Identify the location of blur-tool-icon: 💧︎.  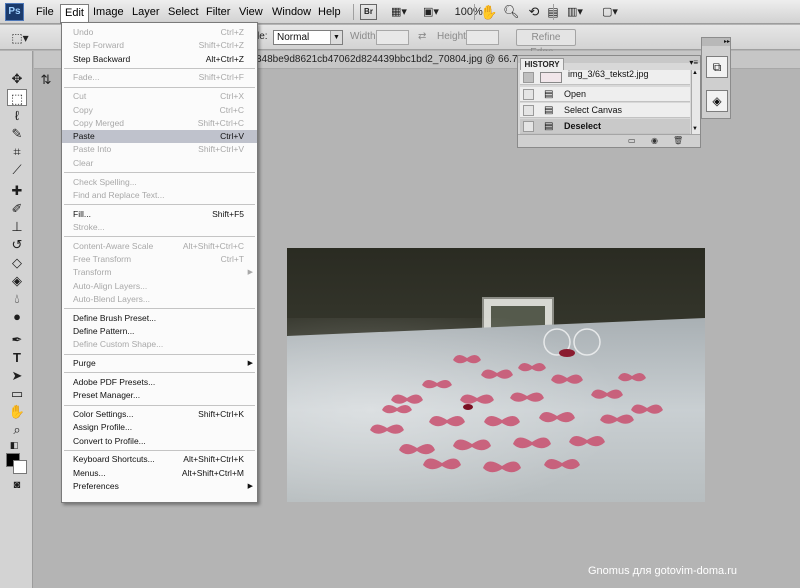
(17, 298).